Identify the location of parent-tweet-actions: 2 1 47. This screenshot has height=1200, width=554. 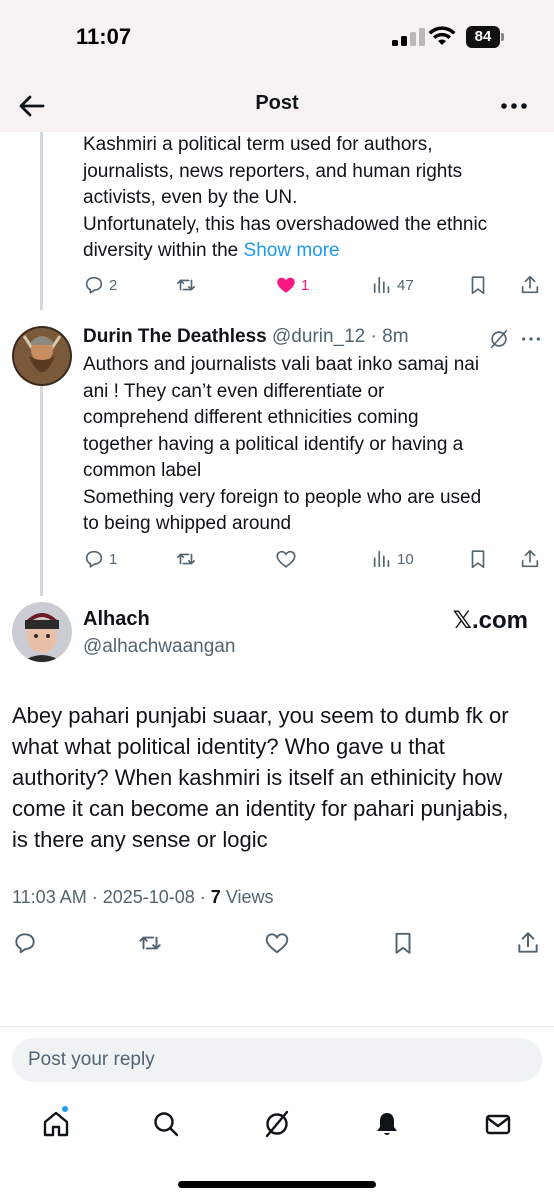
(313, 285).